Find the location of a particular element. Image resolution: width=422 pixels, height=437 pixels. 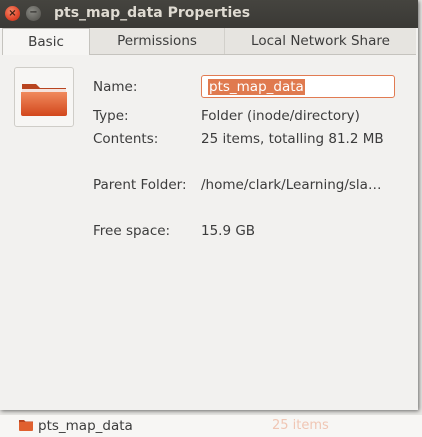

background-item-count: 25 items is located at coordinates (300, 425).